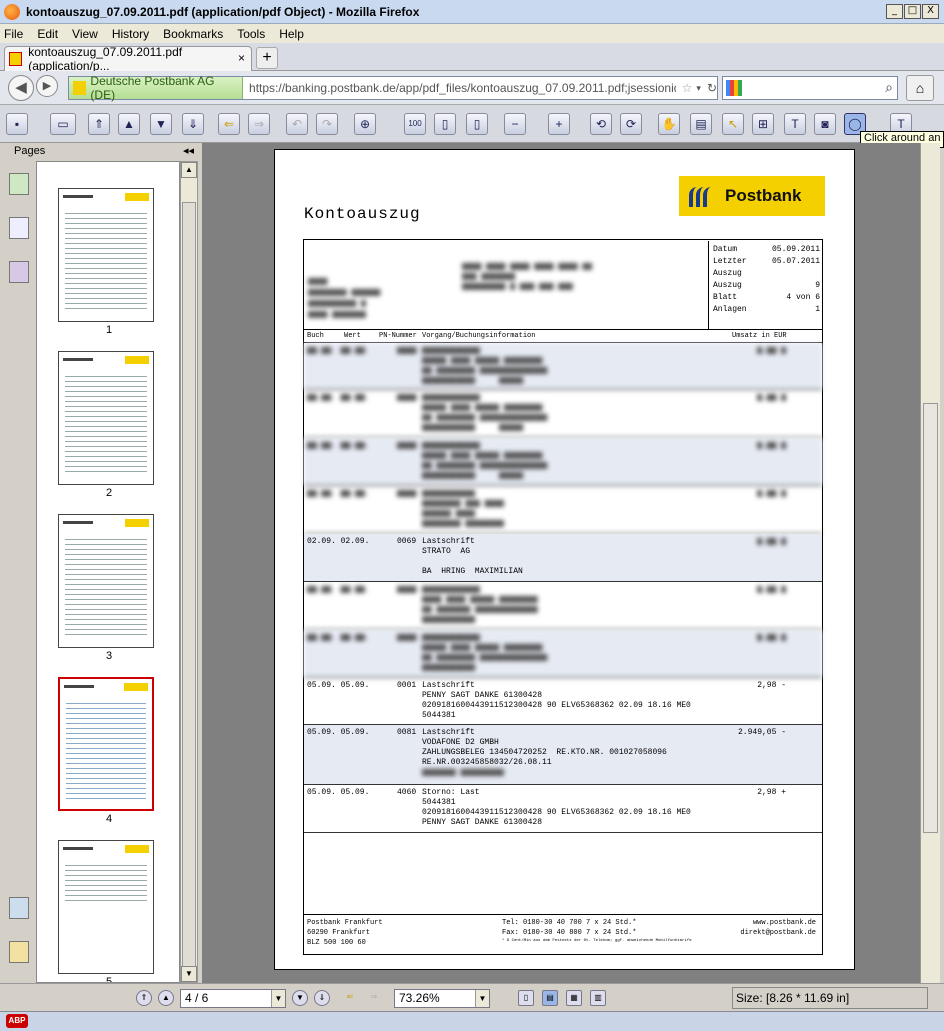 This screenshot has height=1031, width=944. What do you see at coordinates (479, 336) in the screenshot?
I see `col-vorgang: Vorgang/Buchungsinformation` at bounding box center [479, 336].